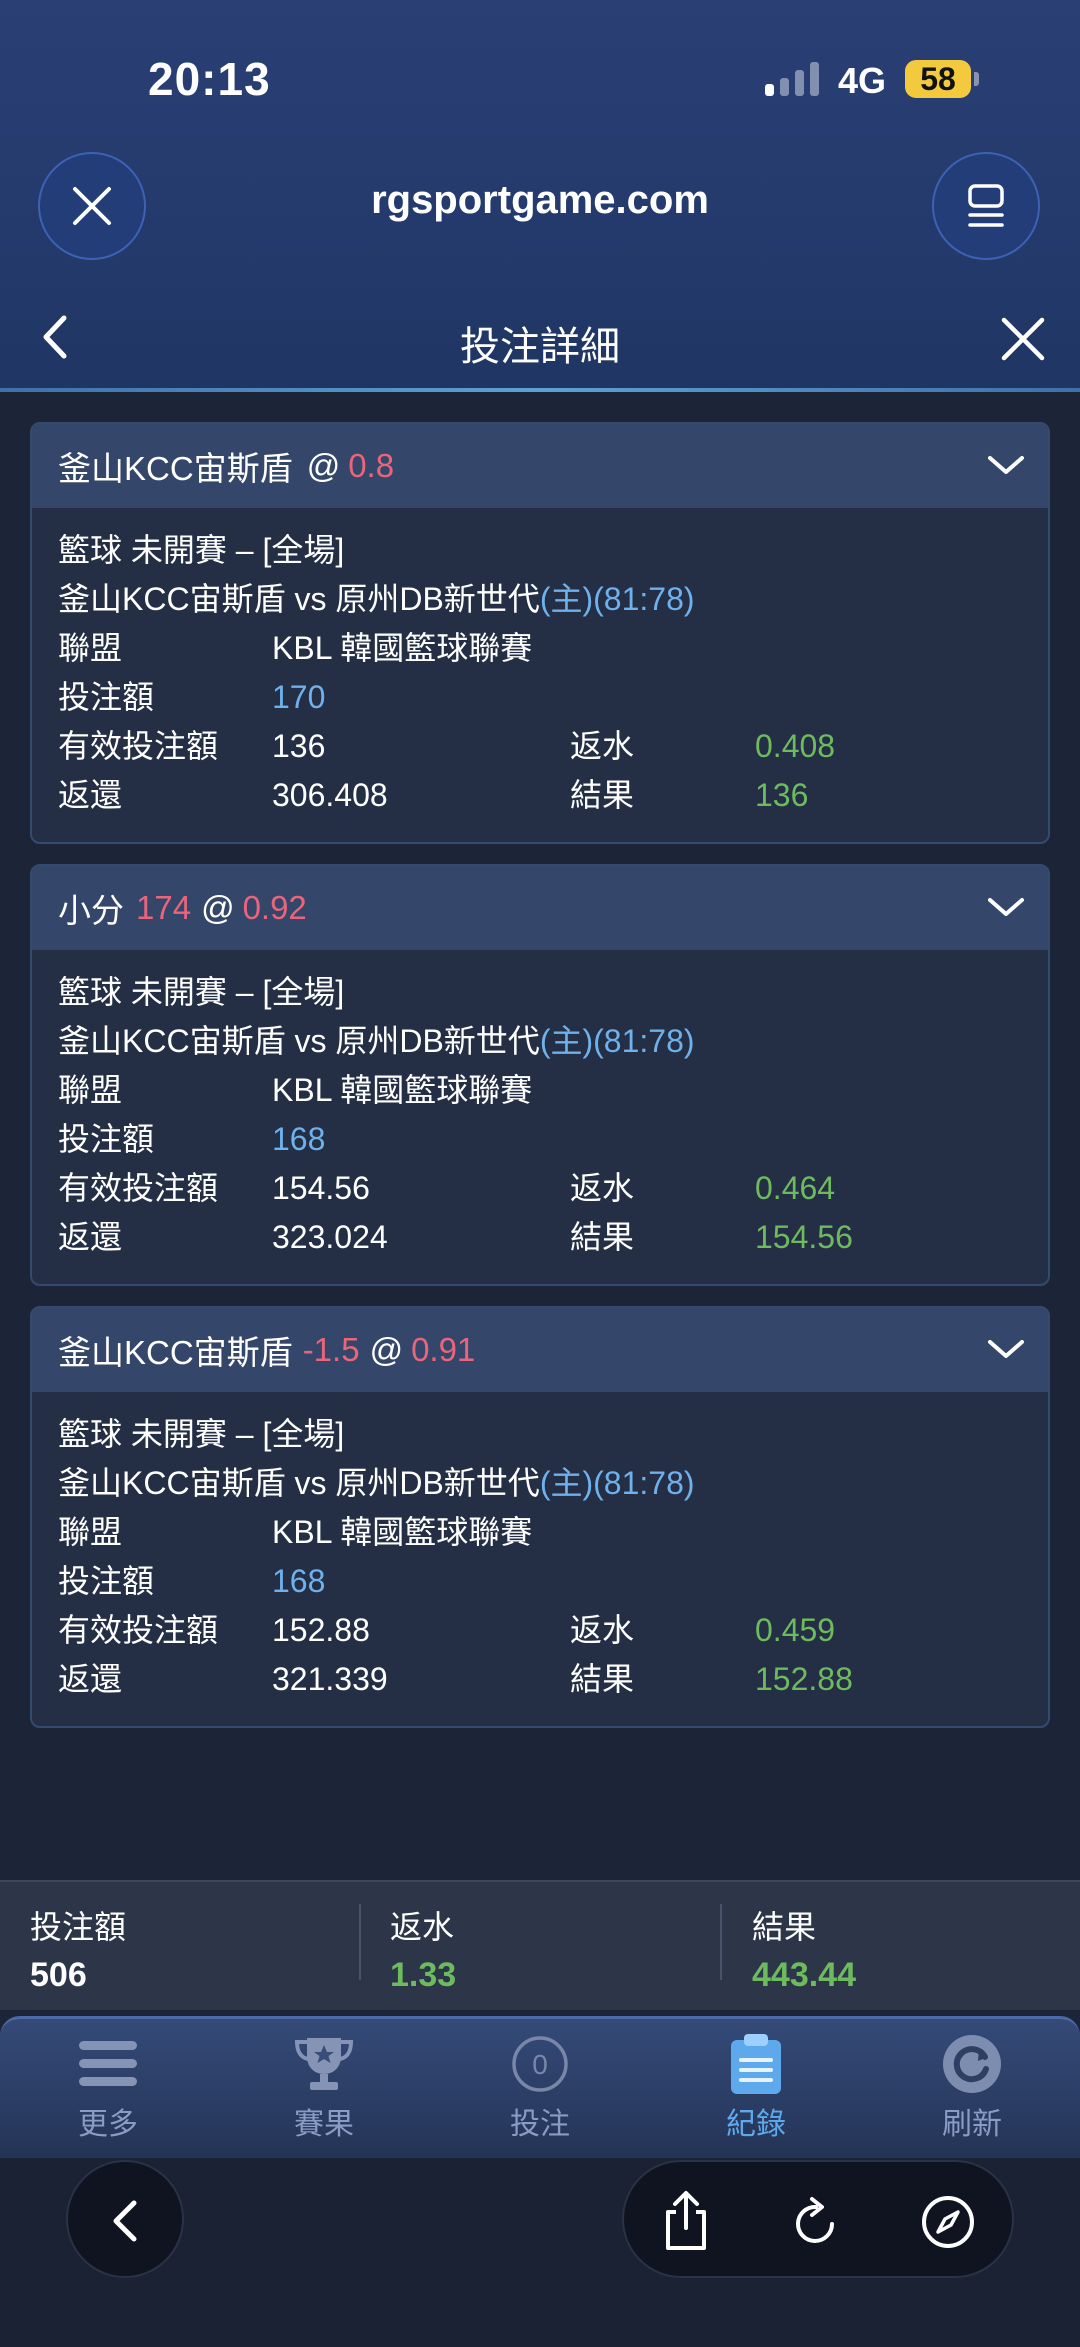 The height and width of the screenshot is (2347, 1080). What do you see at coordinates (938, 79) in the screenshot?
I see `battery-level: 58` at bounding box center [938, 79].